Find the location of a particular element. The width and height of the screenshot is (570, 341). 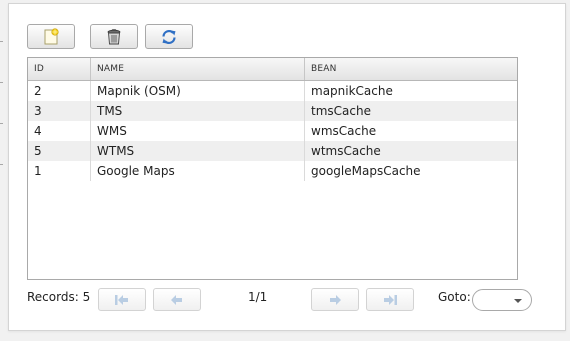

records-count: Records: 5 is located at coordinates (59, 297).